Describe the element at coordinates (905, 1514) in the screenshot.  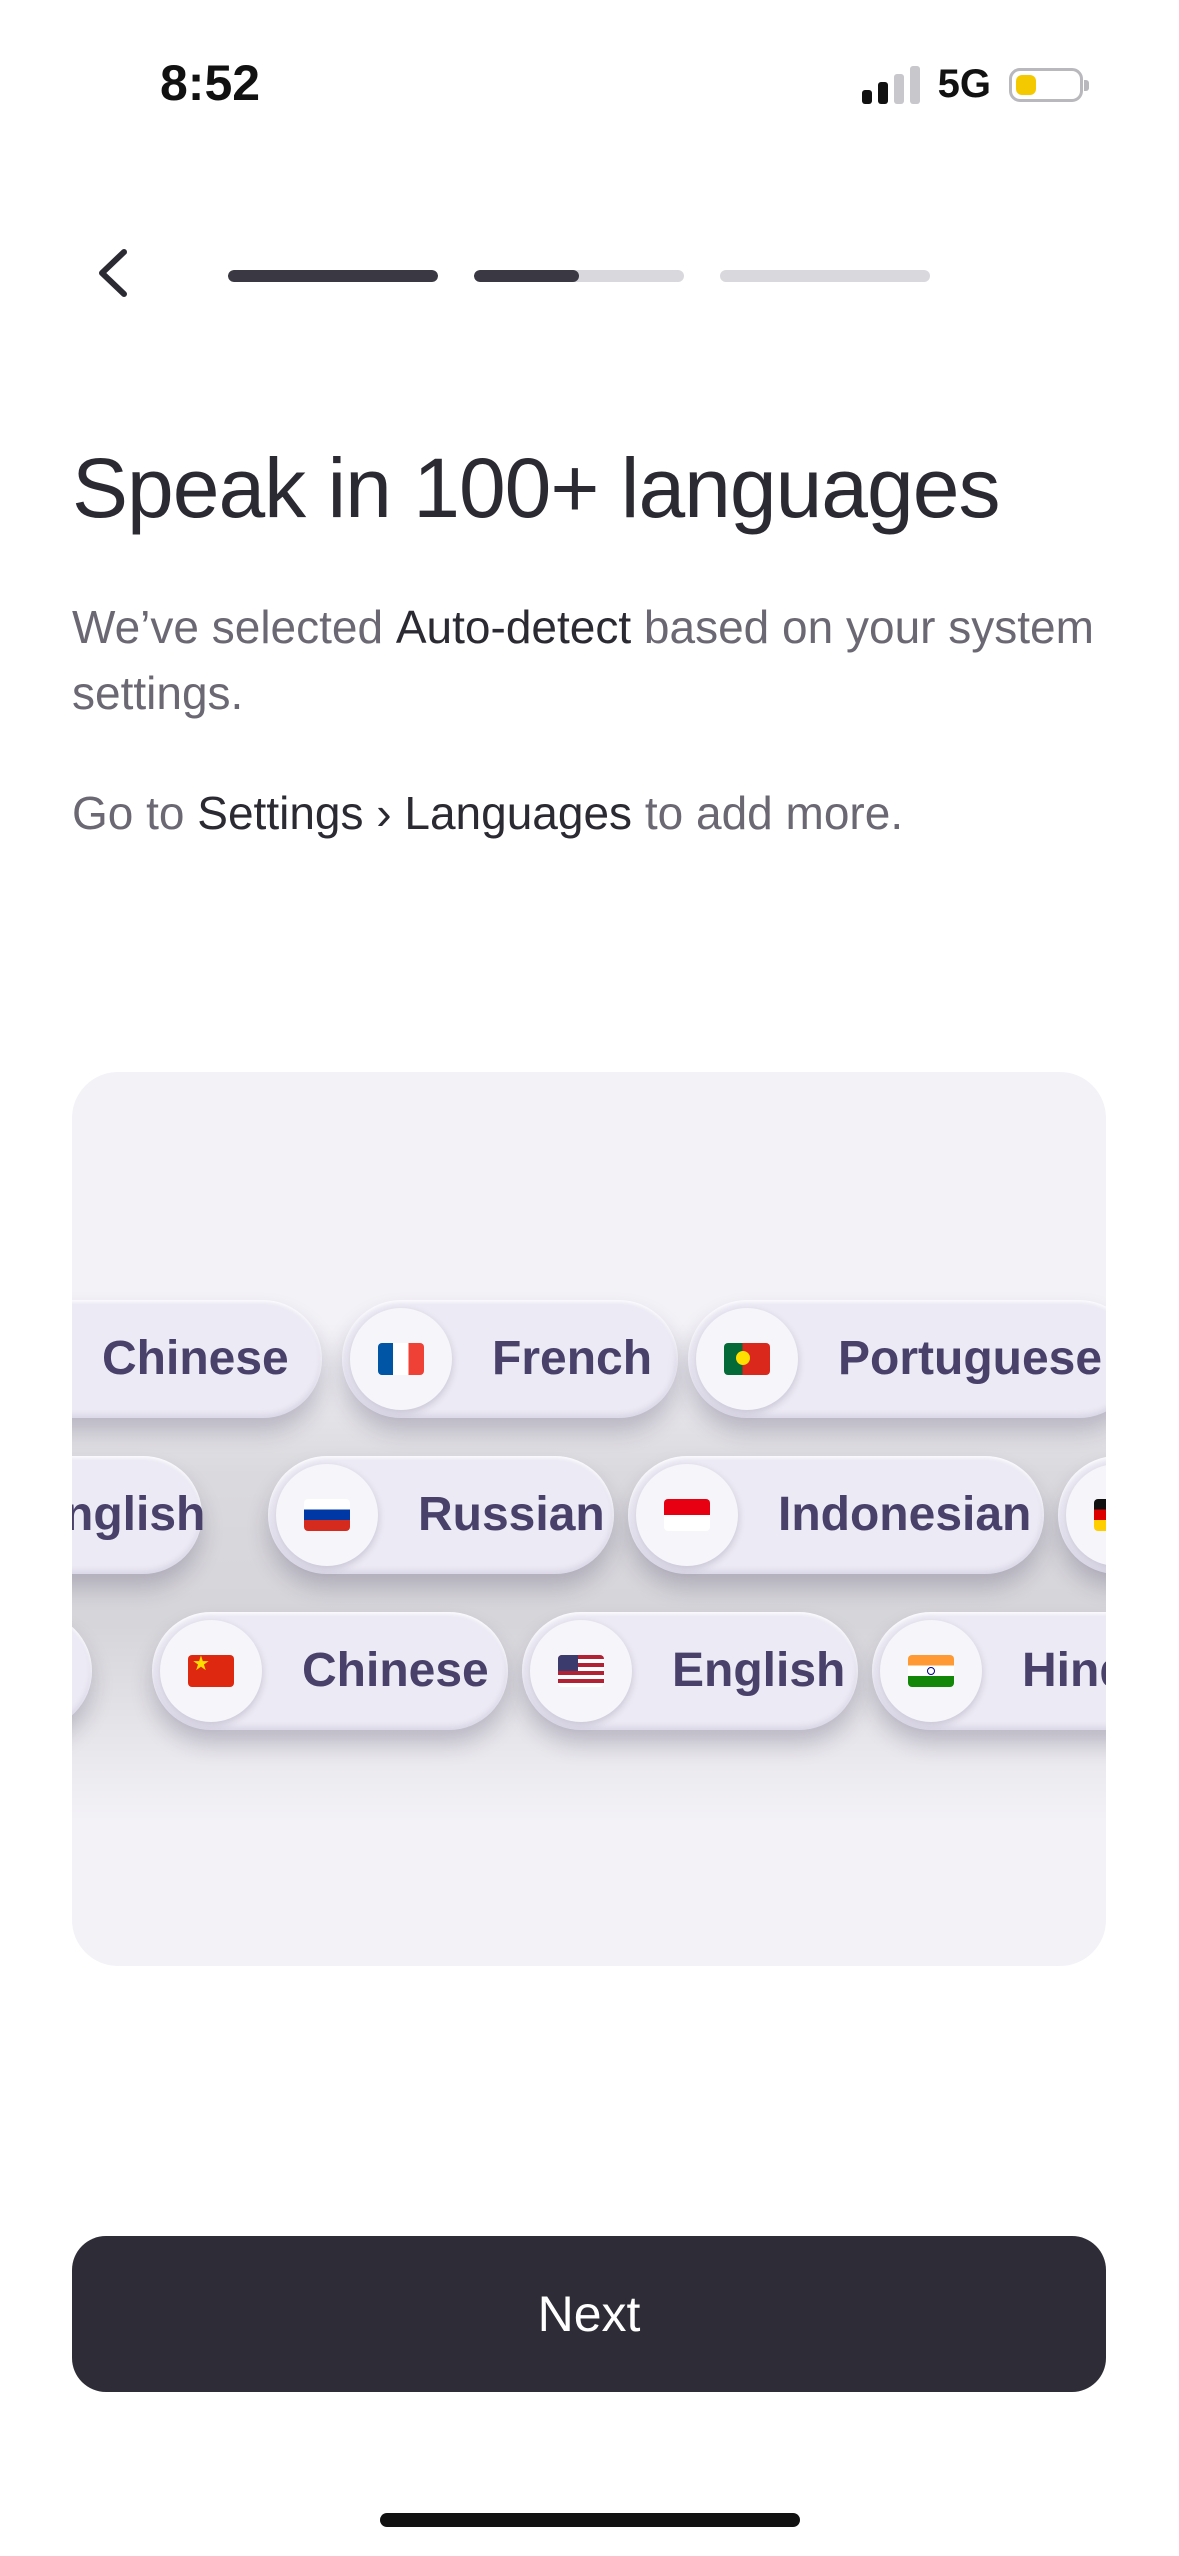
I see `language-label: Indonesian` at that location.